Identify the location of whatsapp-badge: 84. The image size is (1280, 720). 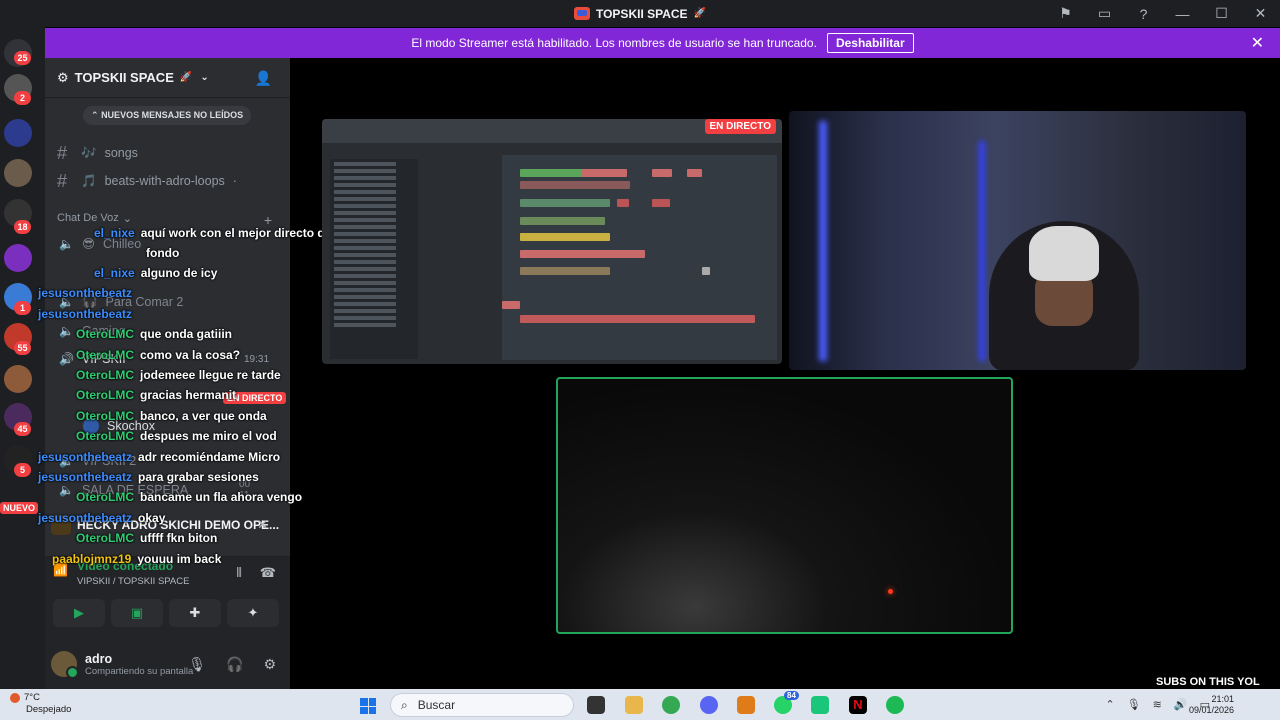
(791, 695).